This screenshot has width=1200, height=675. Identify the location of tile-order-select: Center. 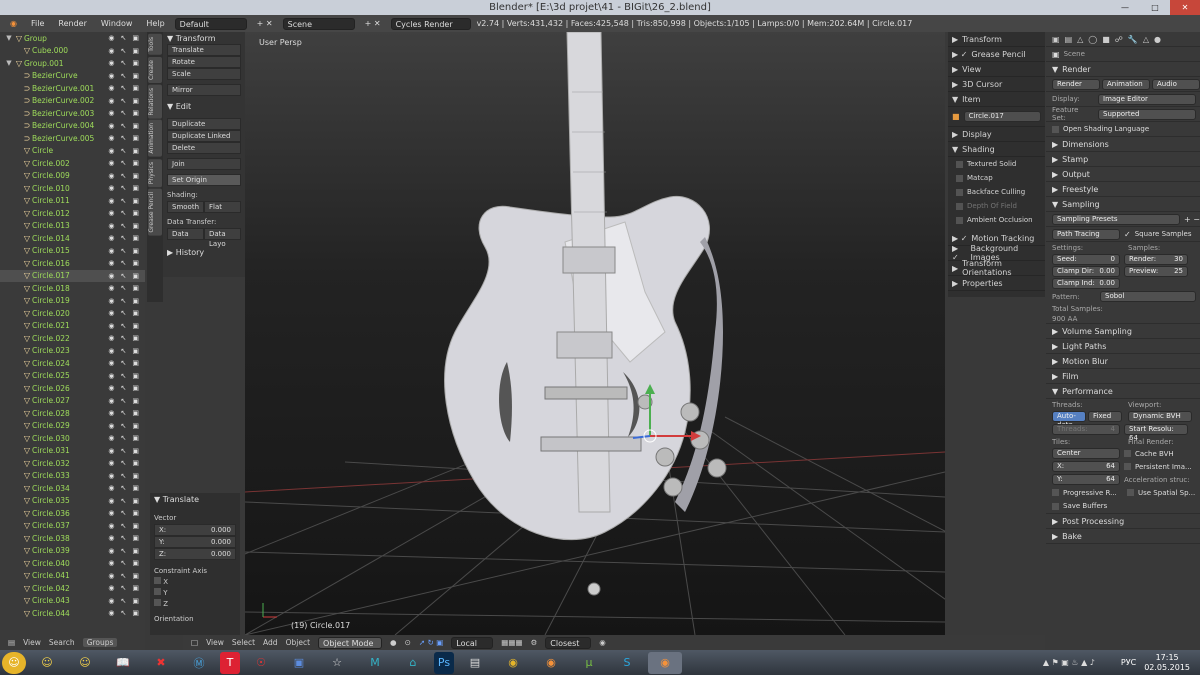
(1086, 453).